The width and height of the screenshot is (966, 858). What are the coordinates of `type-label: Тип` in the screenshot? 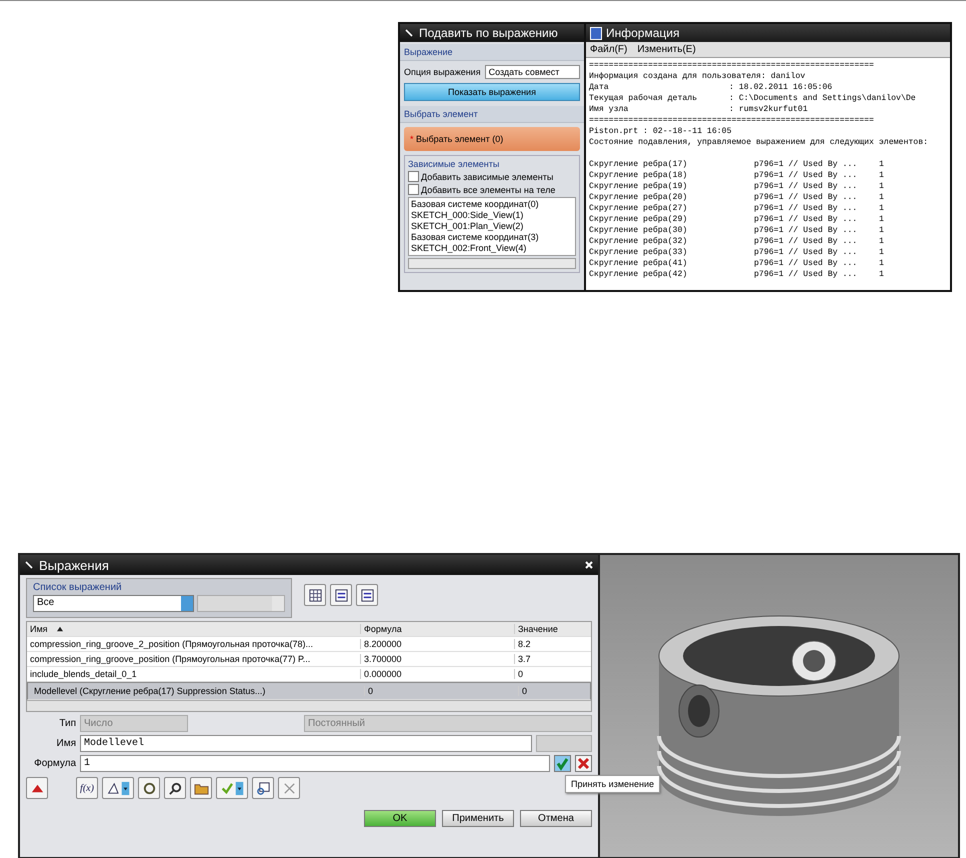 It's located at (67, 723).